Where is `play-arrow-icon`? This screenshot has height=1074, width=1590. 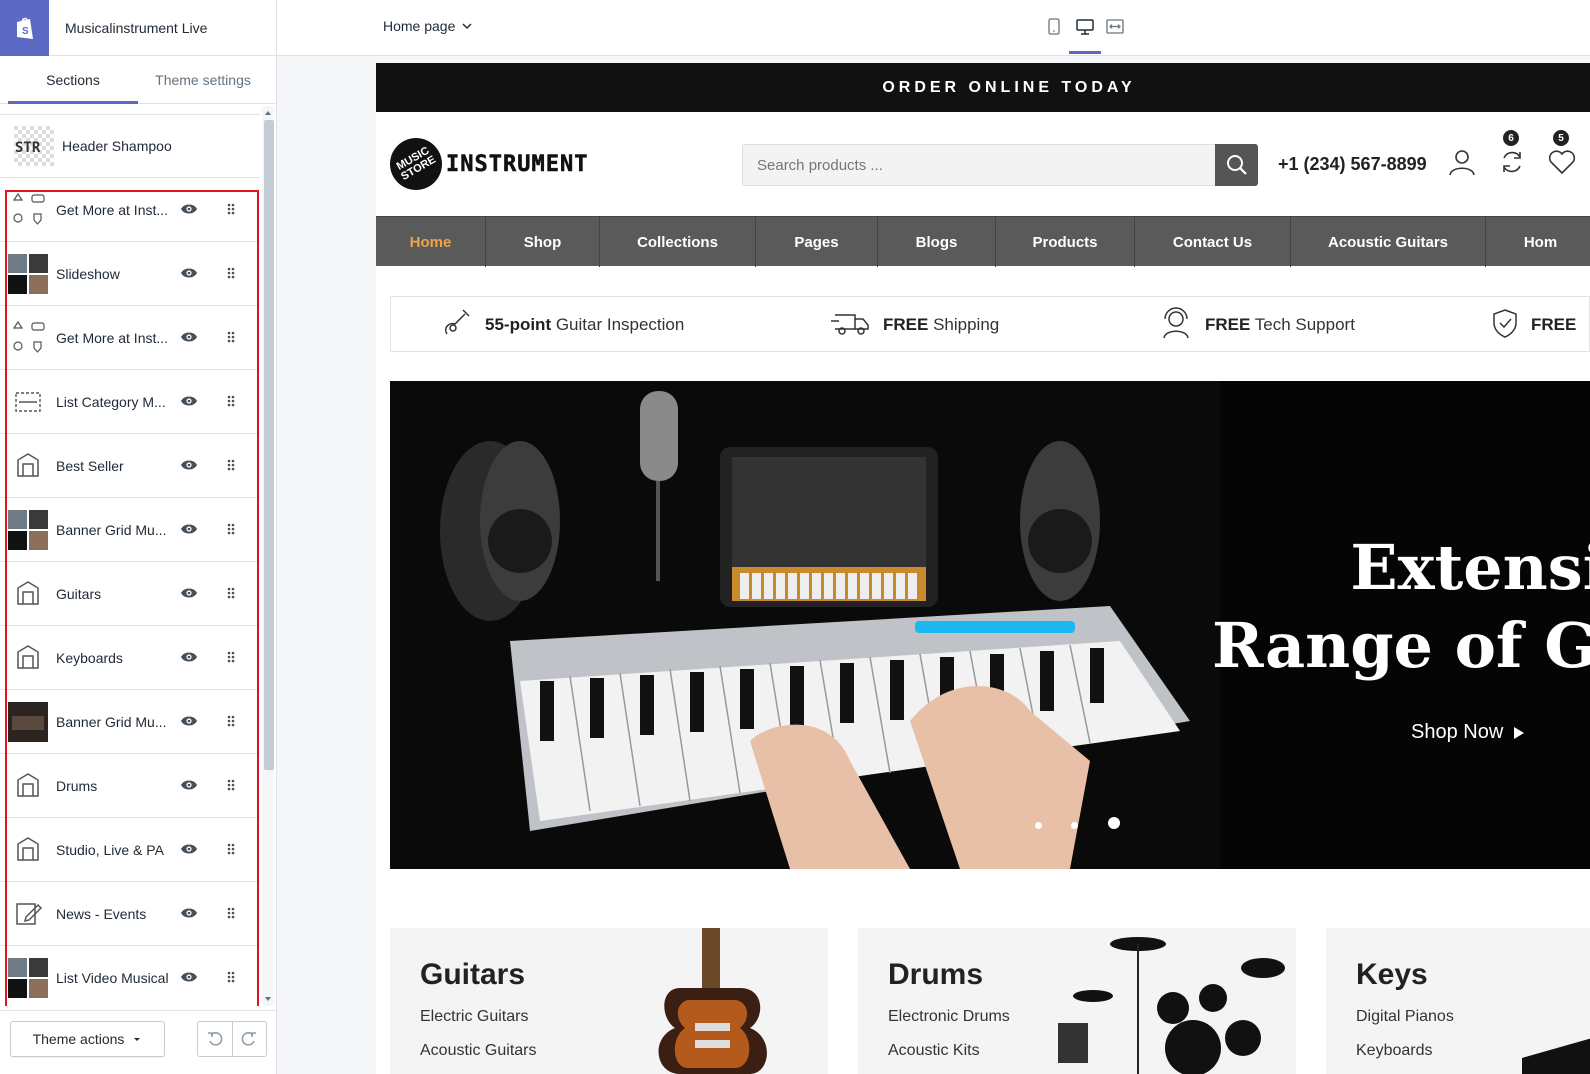 play-arrow-icon is located at coordinates (1519, 732).